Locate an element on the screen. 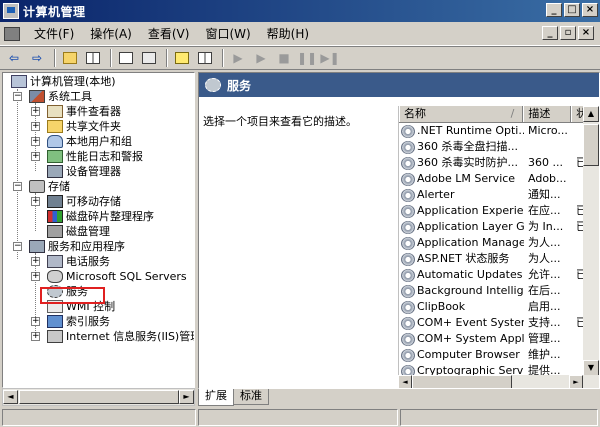 The width and height of the screenshot is (600, 427). restart-service-button: ▶❚ is located at coordinates (330, 58).